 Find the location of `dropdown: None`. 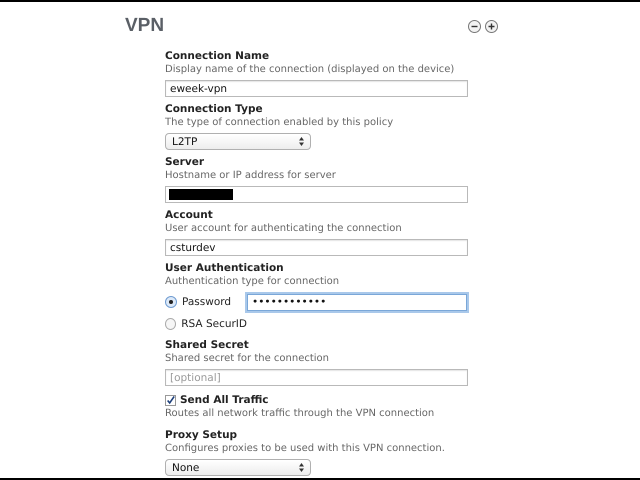

dropdown: None is located at coordinates (238, 467).